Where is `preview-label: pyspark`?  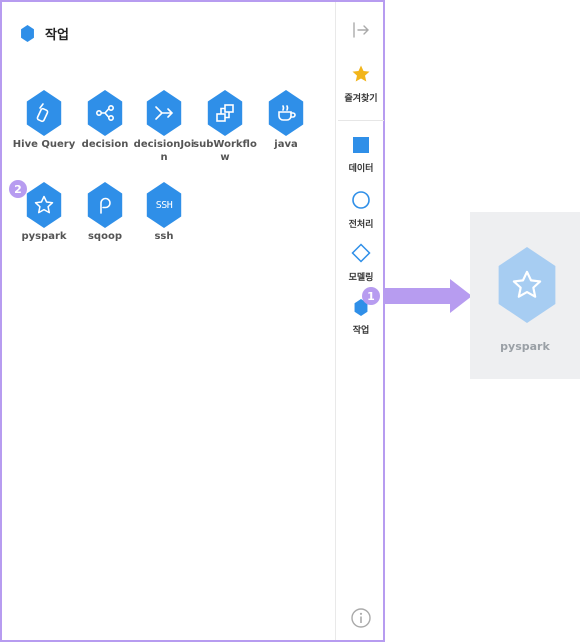
preview-label: pyspark is located at coordinates (525, 346).